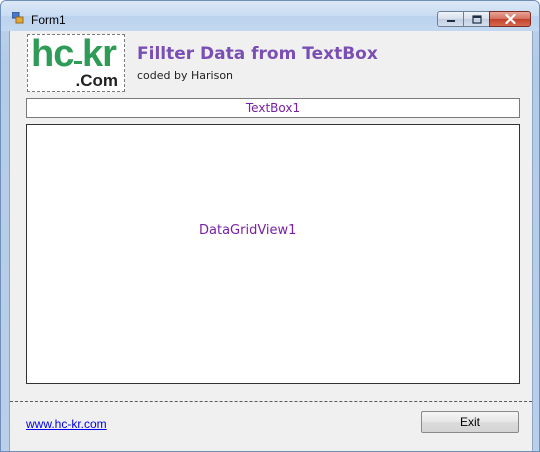 The height and width of the screenshot is (452, 540). What do you see at coordinates (18, 18) in the screenshot?
I see `winform-icon` at bounding box center [18, 18].